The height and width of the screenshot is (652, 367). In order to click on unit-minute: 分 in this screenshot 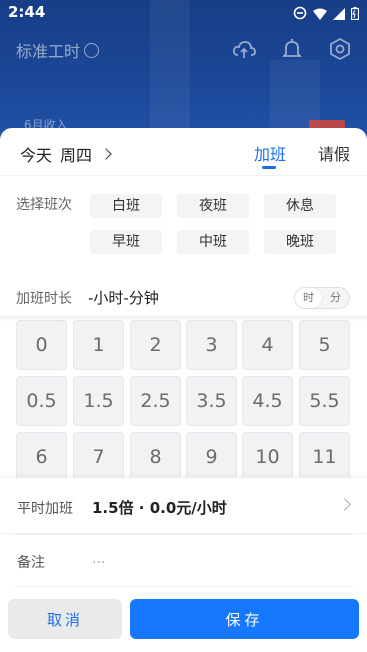, I will do `click(335, 298)`.